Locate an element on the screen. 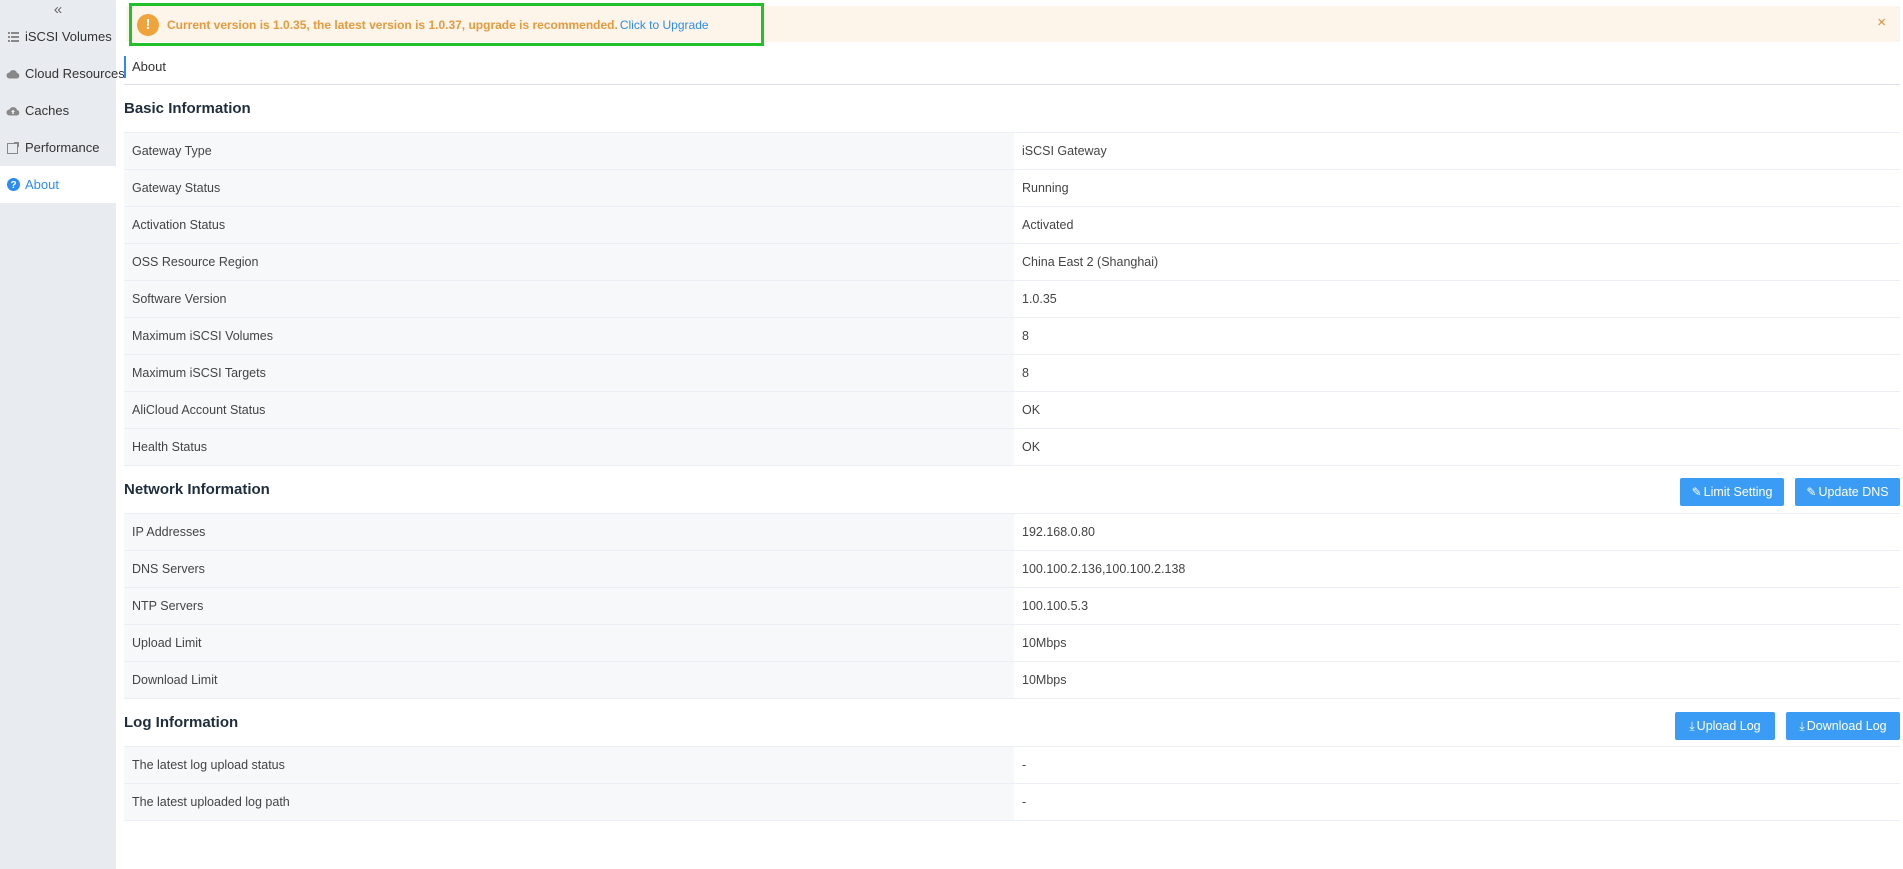 This screenshot has width=1903, height=869. log-information-title: Log Information is located at coordinates (181, 722).